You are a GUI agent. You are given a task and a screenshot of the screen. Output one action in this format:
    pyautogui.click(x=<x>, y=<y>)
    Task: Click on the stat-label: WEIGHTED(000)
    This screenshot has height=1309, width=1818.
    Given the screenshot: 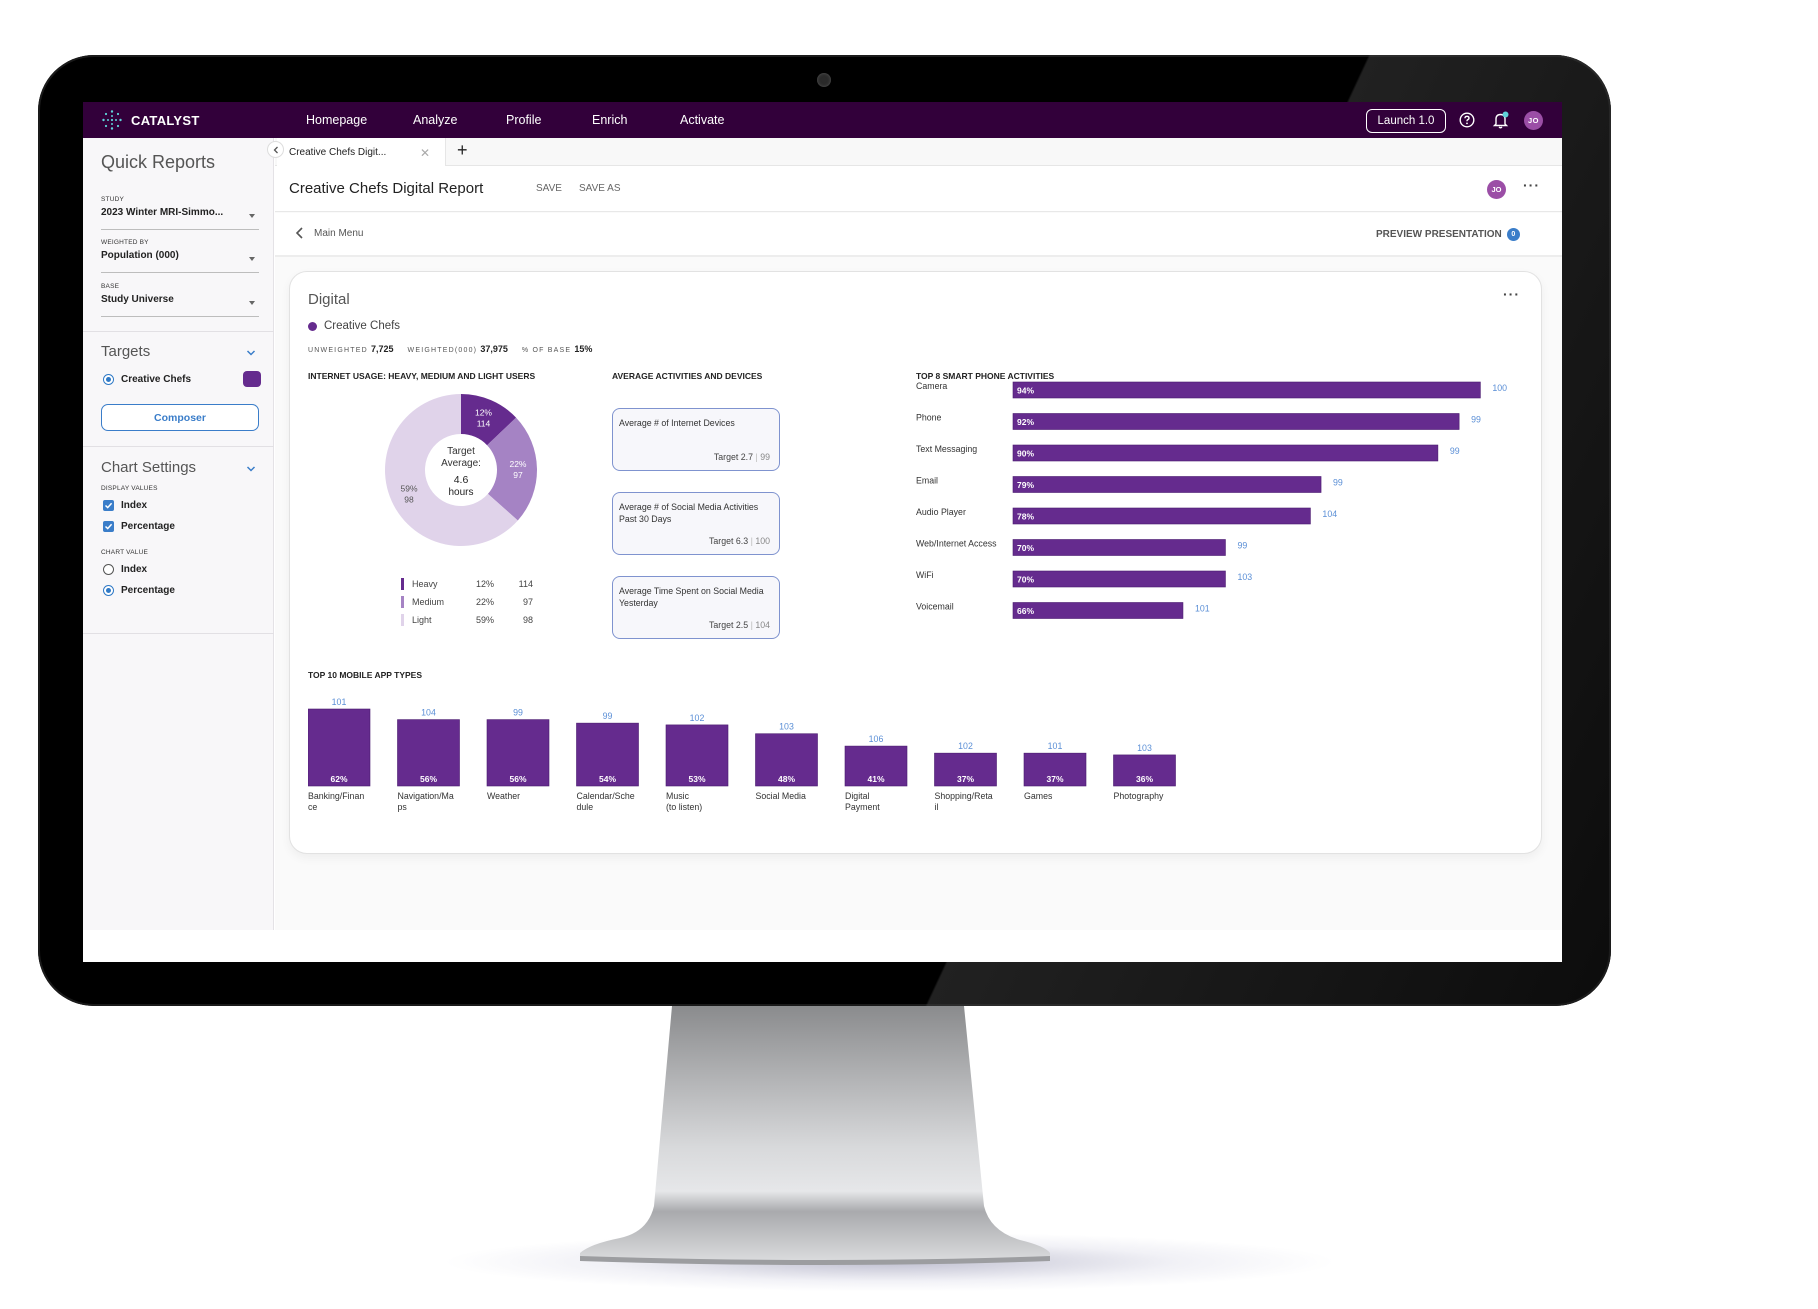 What is the action you would take?
    pyautogui.click(x=442, y=350)
    